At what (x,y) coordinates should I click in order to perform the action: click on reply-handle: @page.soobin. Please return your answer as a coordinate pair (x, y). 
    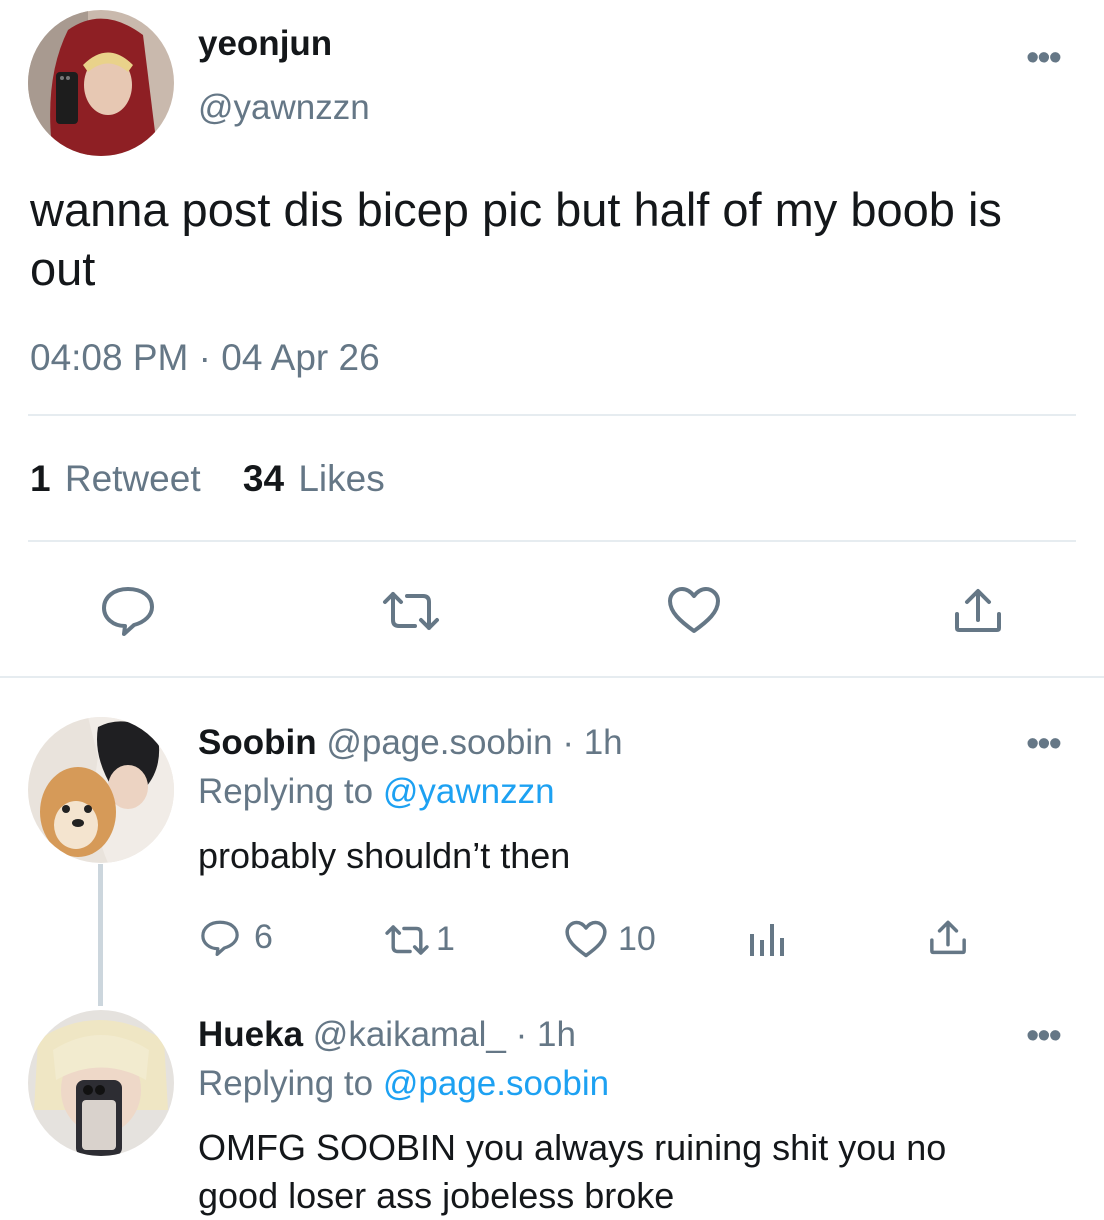
    Looking at the image, I should click on (439, 742).